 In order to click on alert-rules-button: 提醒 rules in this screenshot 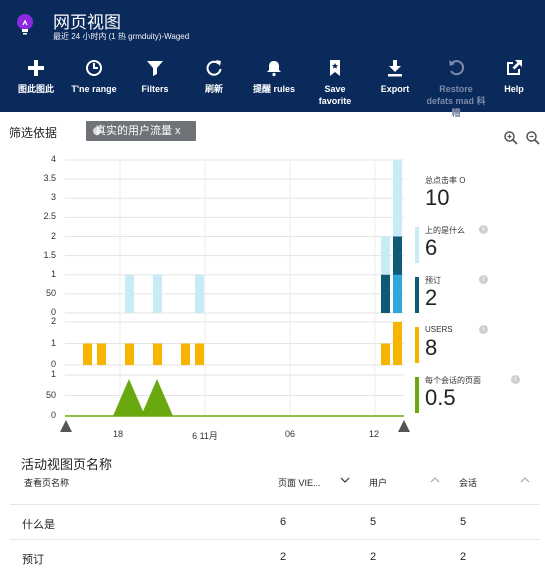, I will do `click(274, 81)`.